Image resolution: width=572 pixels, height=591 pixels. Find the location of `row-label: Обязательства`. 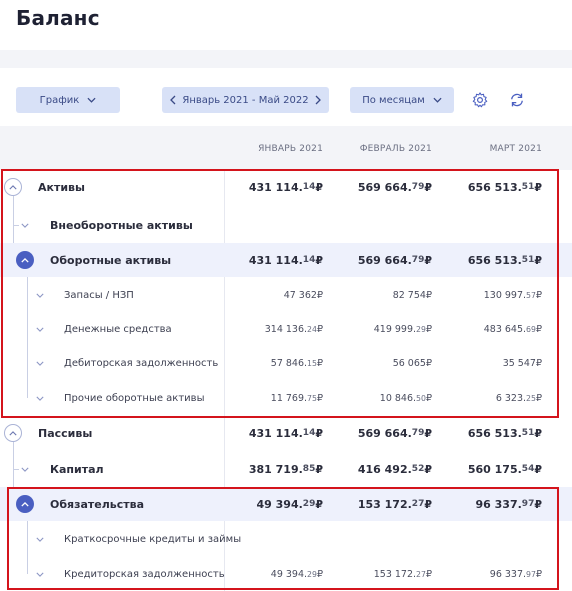

row-label: Обязательства is located at coordinates (97, 504).